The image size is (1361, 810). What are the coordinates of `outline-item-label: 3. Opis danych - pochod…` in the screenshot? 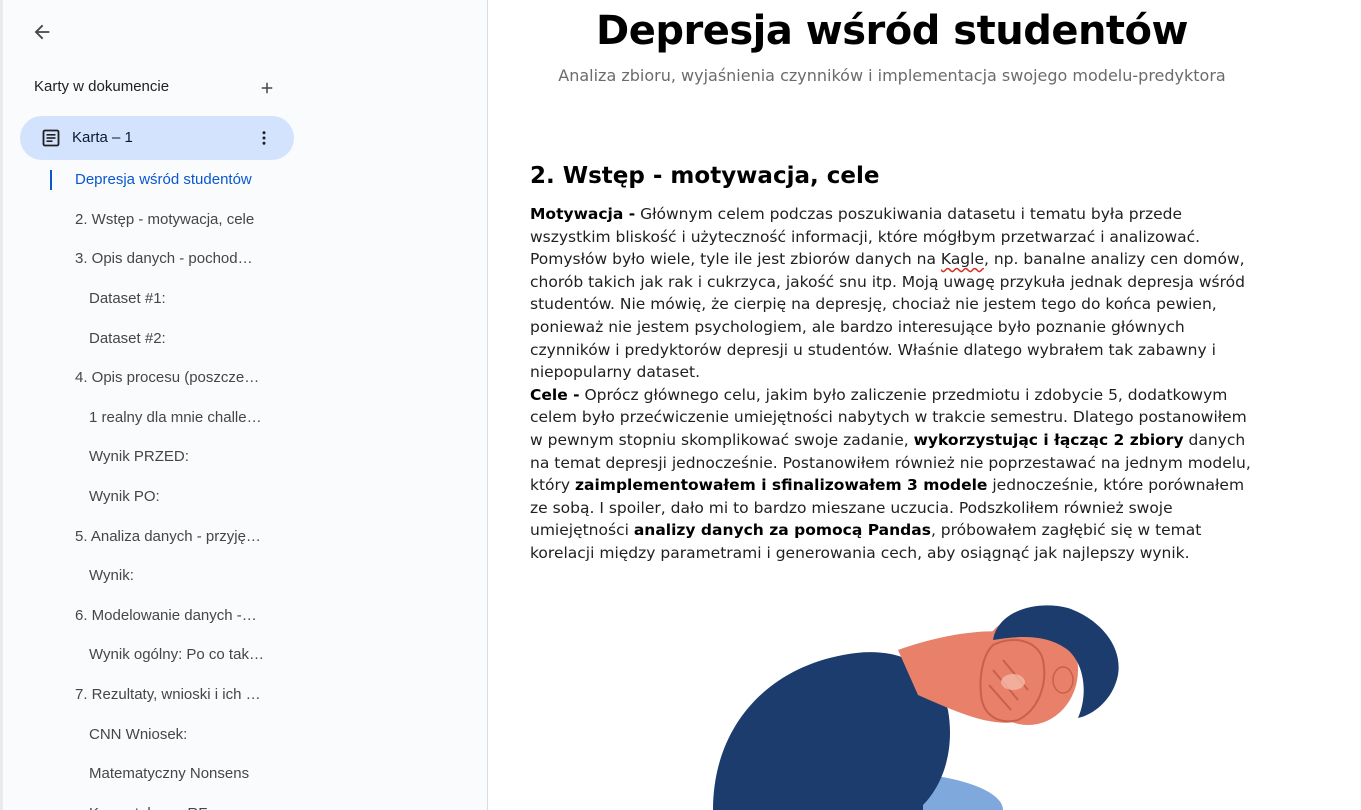 It's located at (164, 259).